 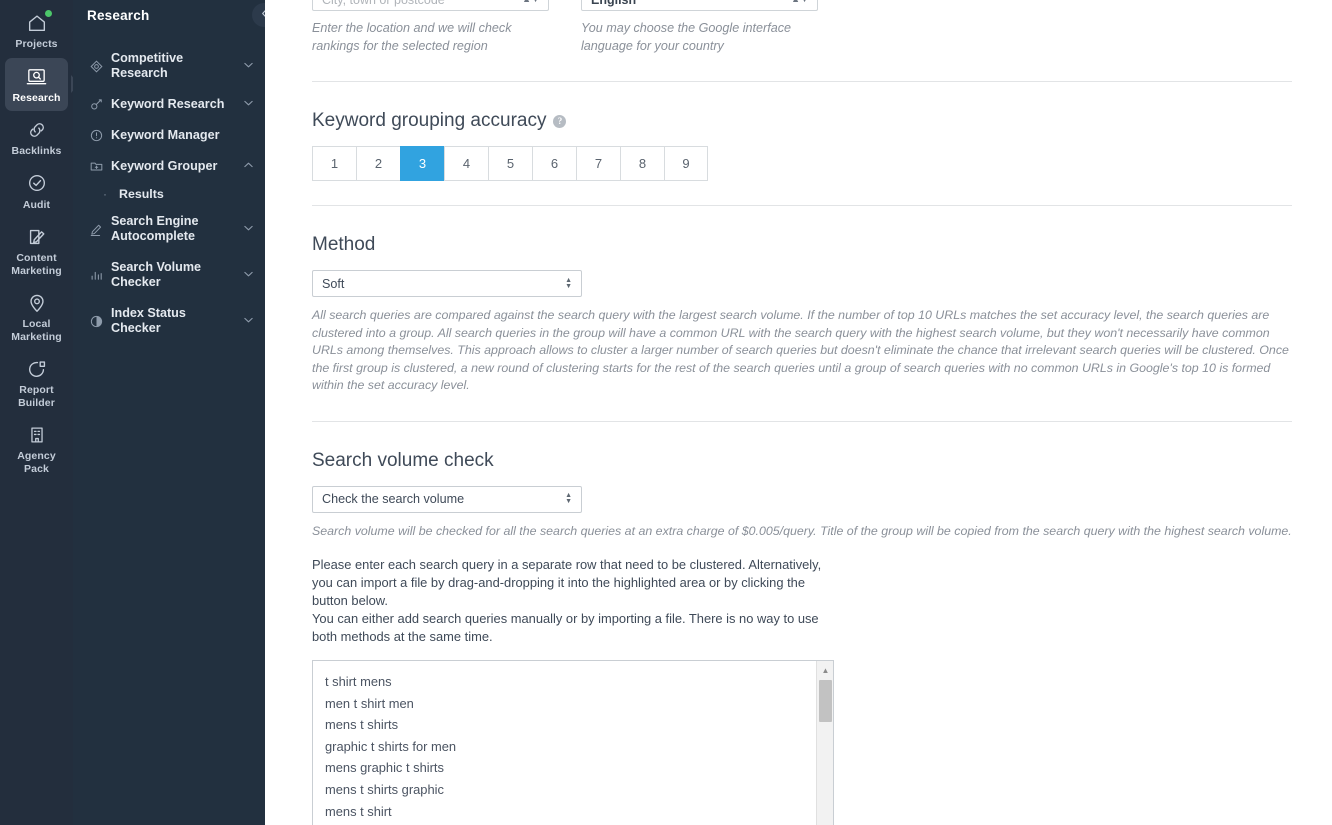 What do you see at coordinates (802, 163) in the screenshot?
I see `accuracy-level-selector: 1 2 3 4 5 6 7 8 9` at bounding box center [802, 163].